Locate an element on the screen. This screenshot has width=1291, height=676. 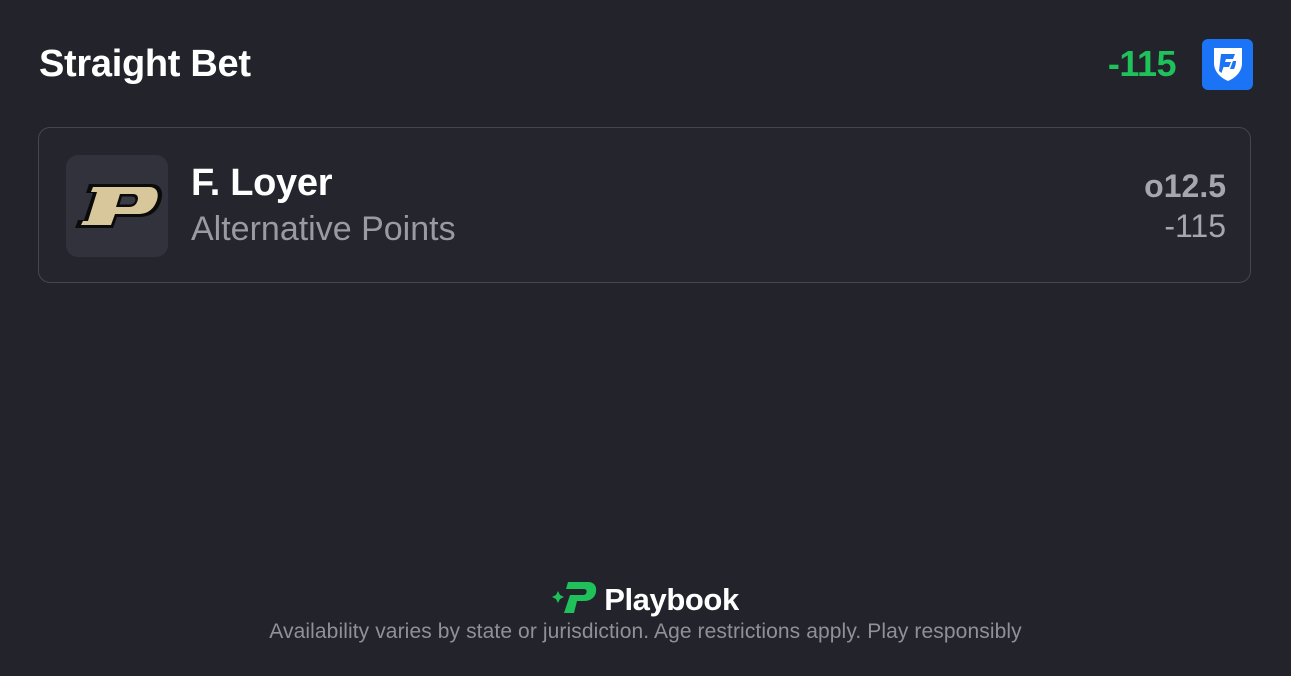
total-odds: -115 is located at coordinates (1142, 63).